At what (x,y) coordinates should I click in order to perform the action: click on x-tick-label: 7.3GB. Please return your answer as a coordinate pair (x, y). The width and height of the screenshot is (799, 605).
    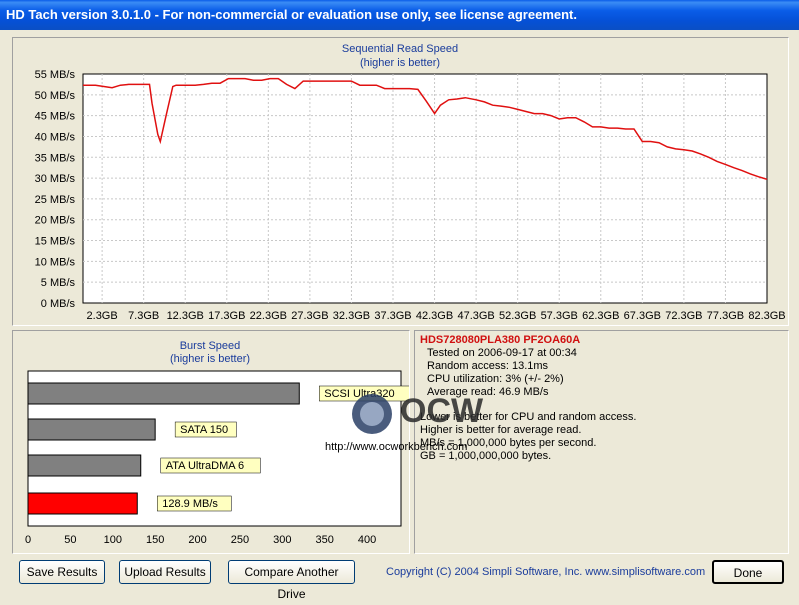
    Looking at the image, I should click on (143, 316).